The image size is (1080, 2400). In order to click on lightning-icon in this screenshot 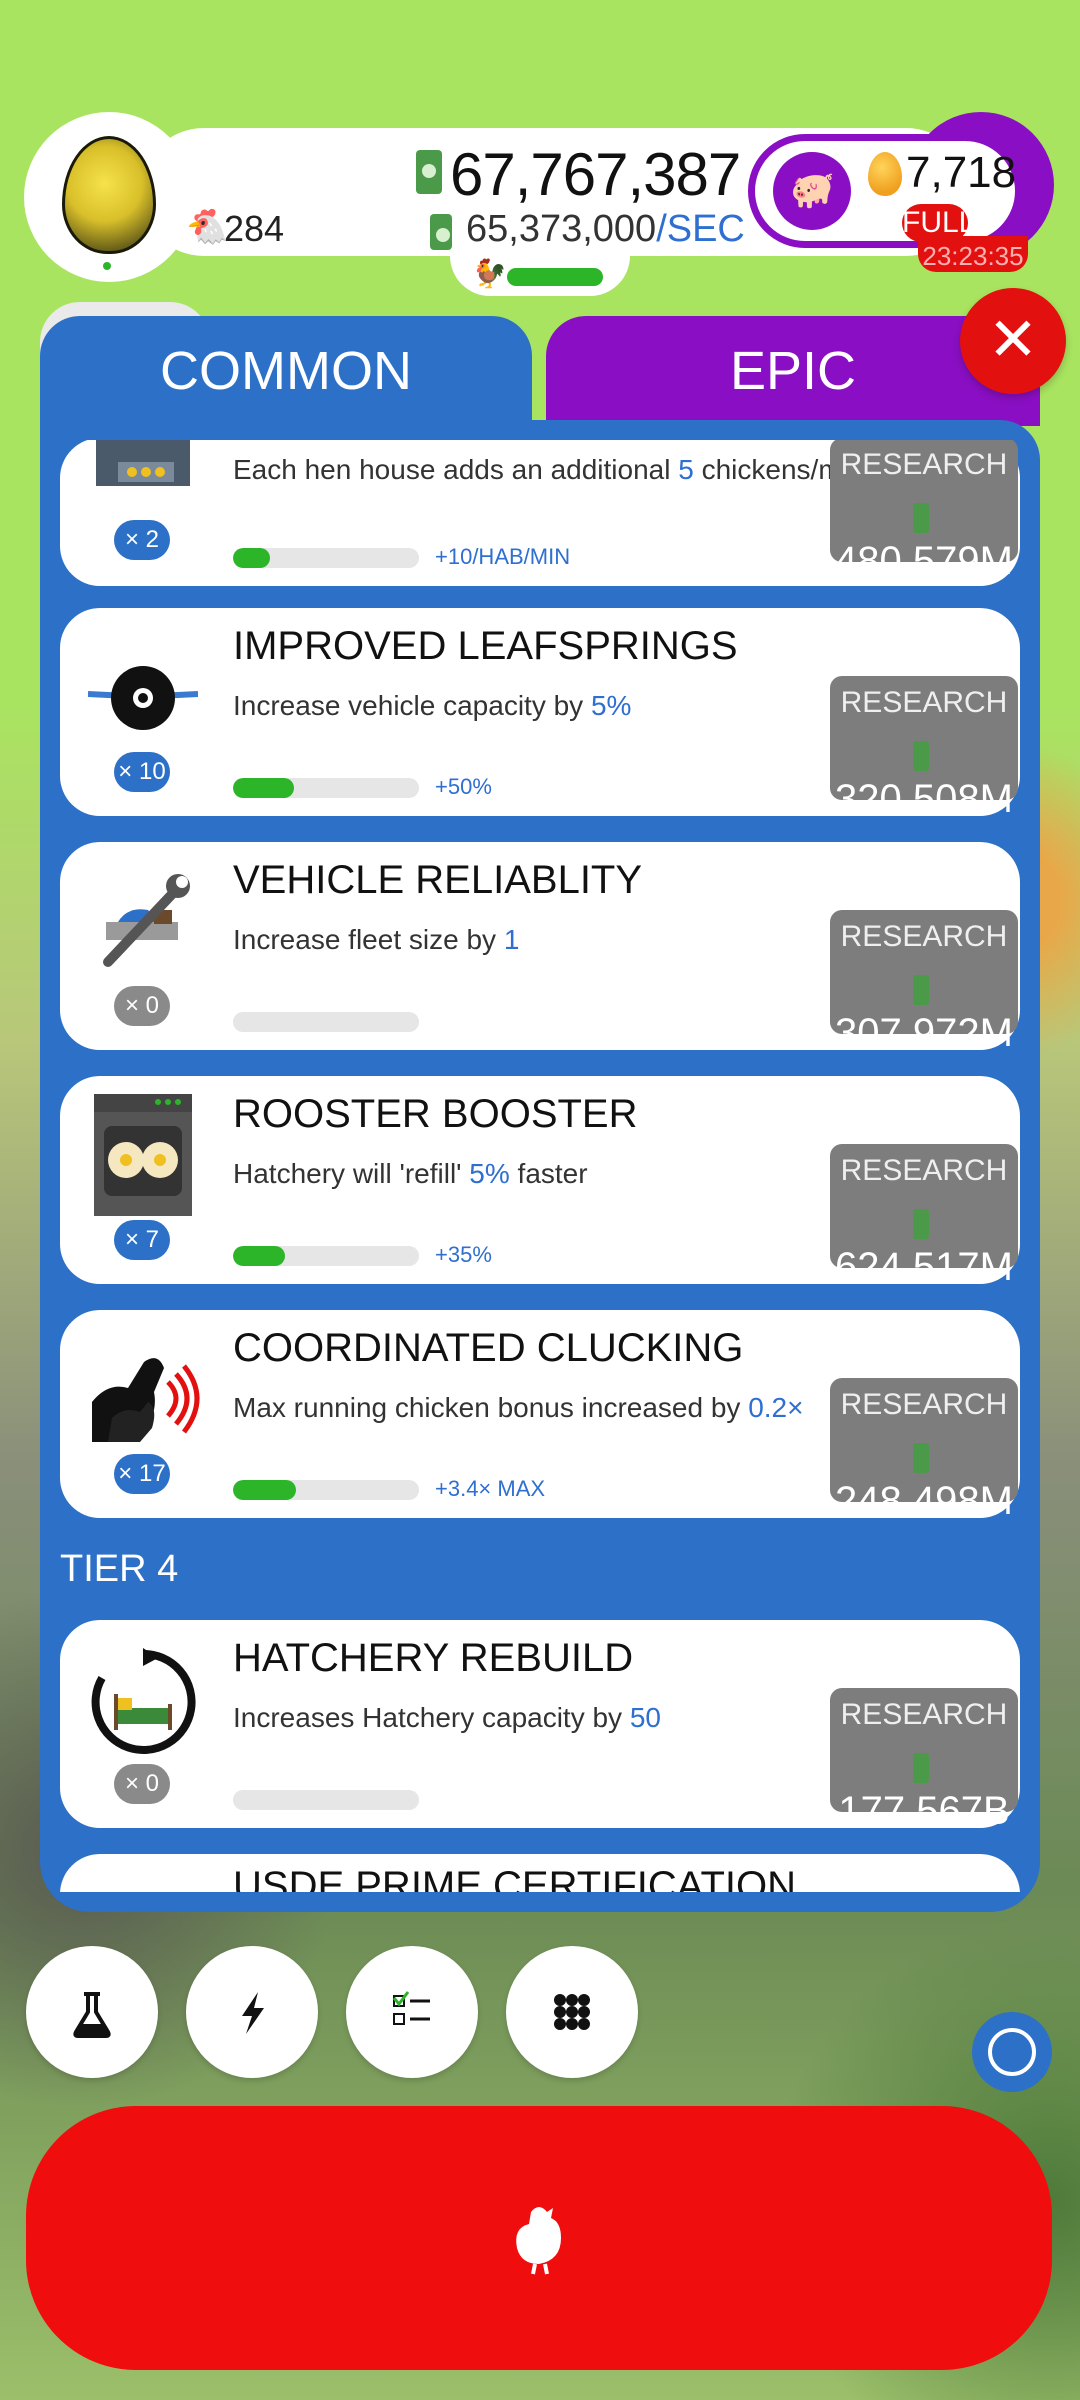, I will do `click(253, 2013)`.